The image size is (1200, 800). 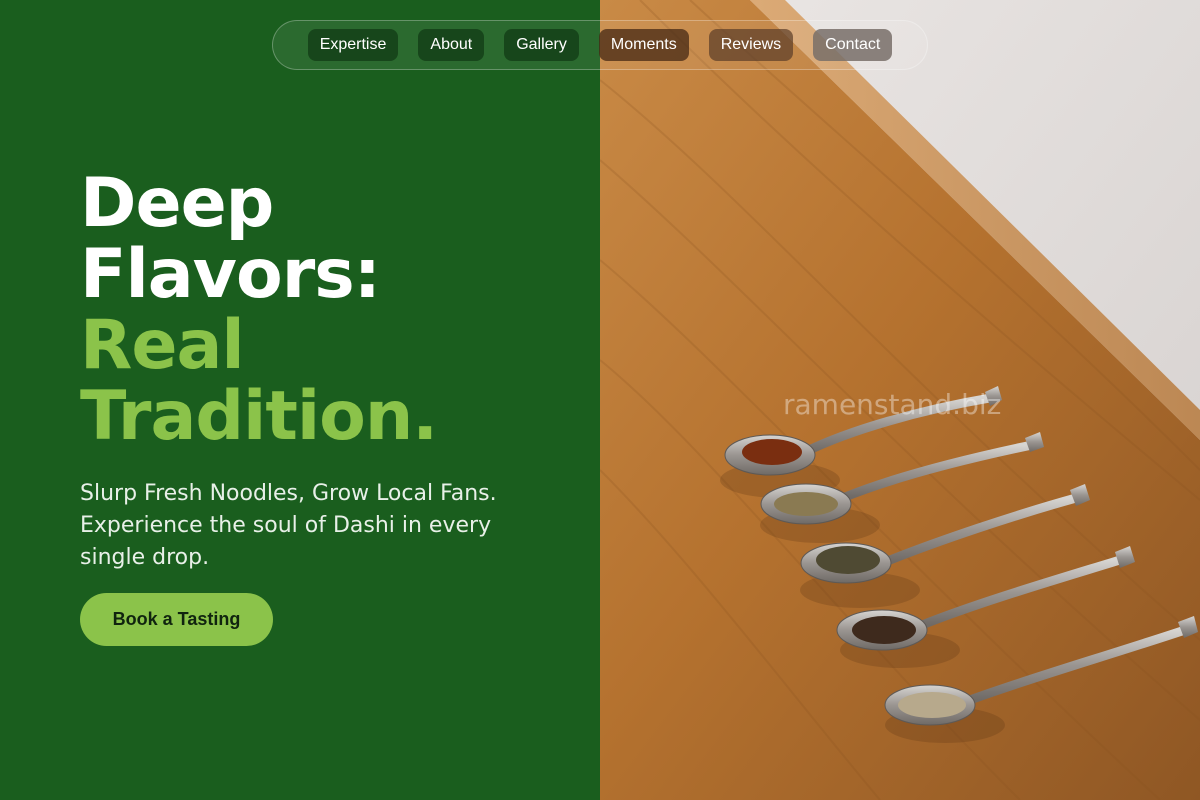 I want to click on nav-item-expertise: Expertise, so click(x=353, y=45).